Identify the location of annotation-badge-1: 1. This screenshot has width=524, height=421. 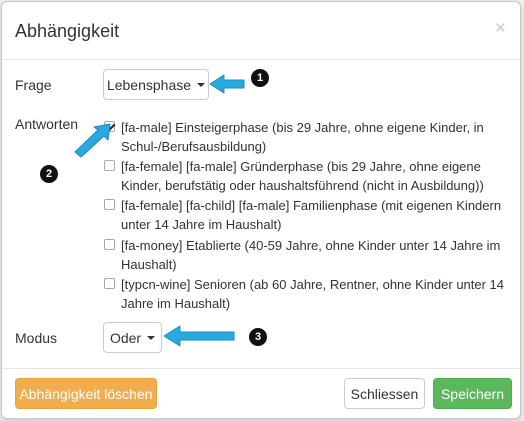
(260, 78).